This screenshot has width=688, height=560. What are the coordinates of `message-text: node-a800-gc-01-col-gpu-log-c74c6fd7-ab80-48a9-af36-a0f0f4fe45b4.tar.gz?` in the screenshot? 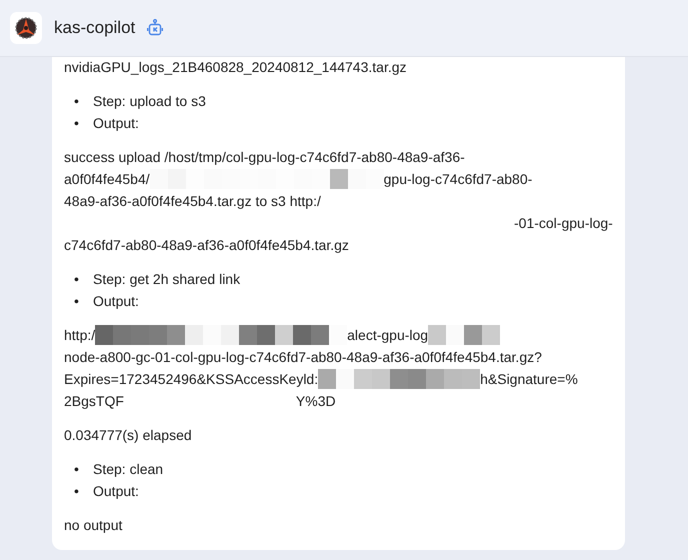 It's located at (303, 357).